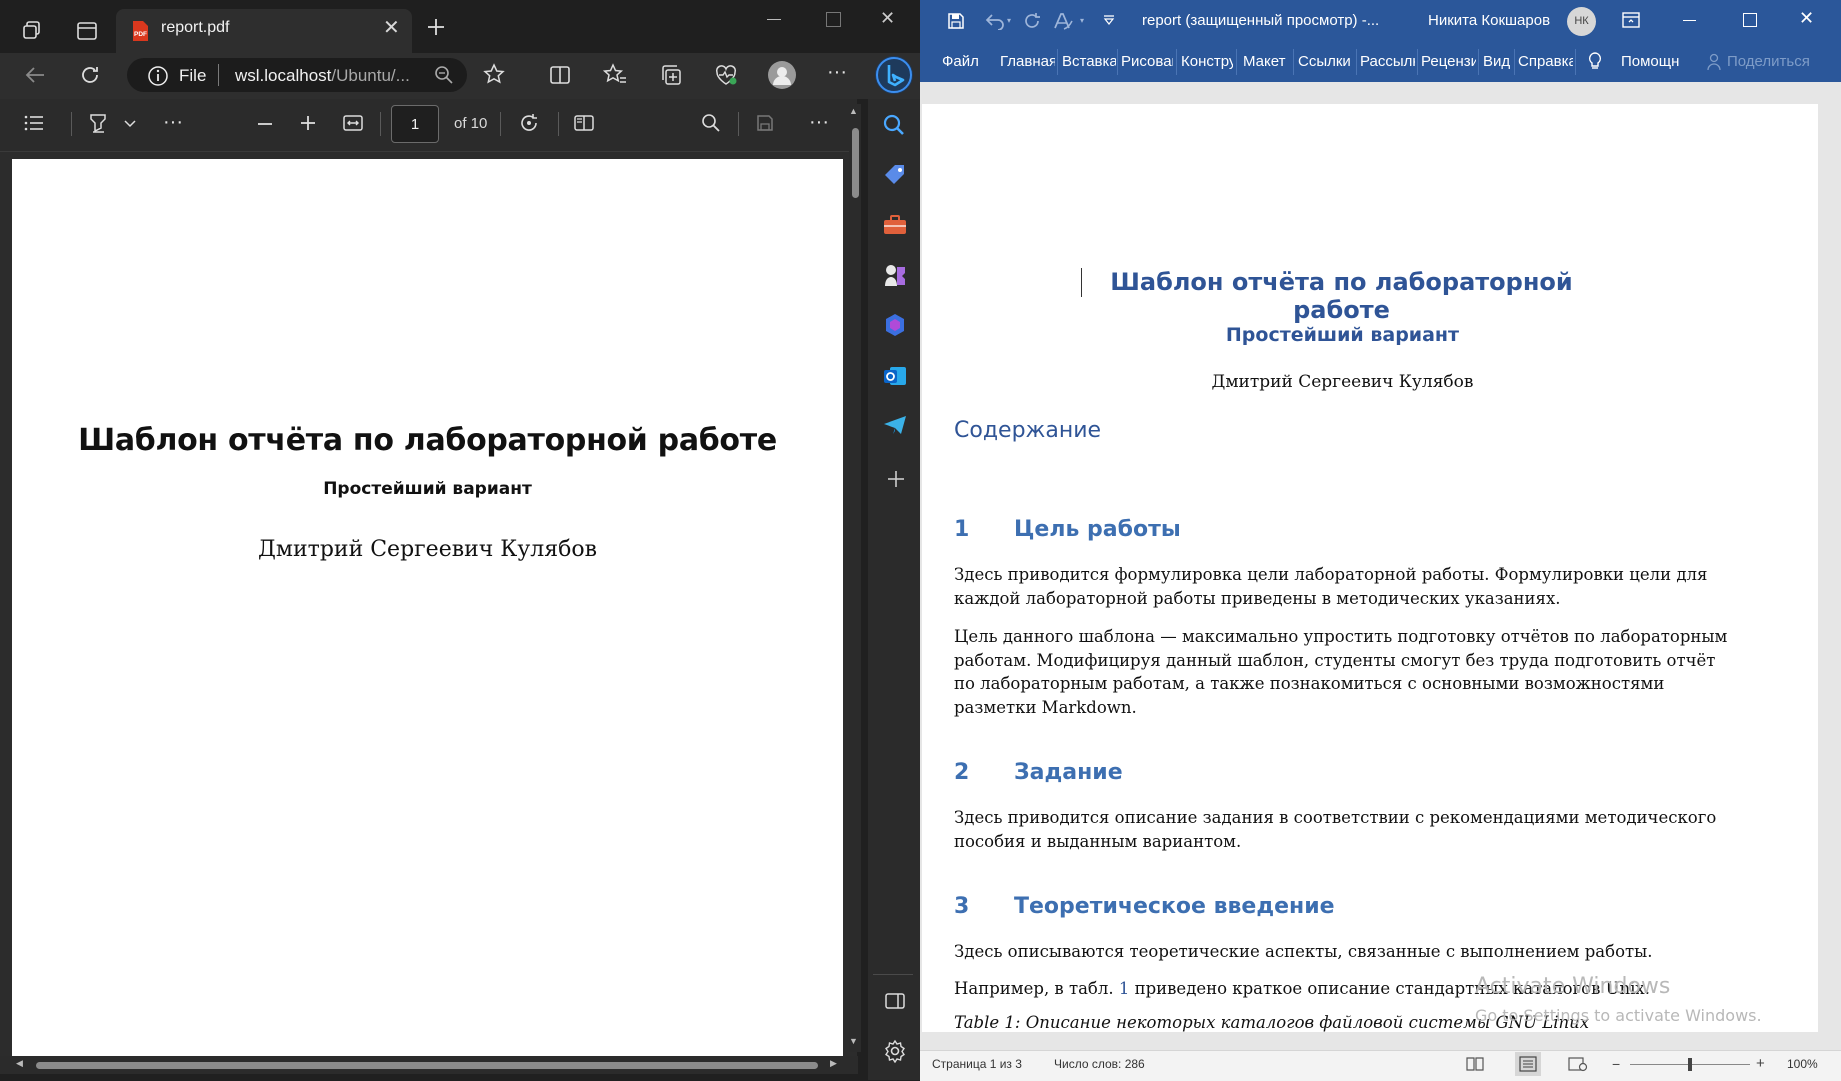 This screenshot has width=1841, height=1081. Describe the element at coordinates (140, 34) in the screenshot. I see `svg-text: PDF` at that location.